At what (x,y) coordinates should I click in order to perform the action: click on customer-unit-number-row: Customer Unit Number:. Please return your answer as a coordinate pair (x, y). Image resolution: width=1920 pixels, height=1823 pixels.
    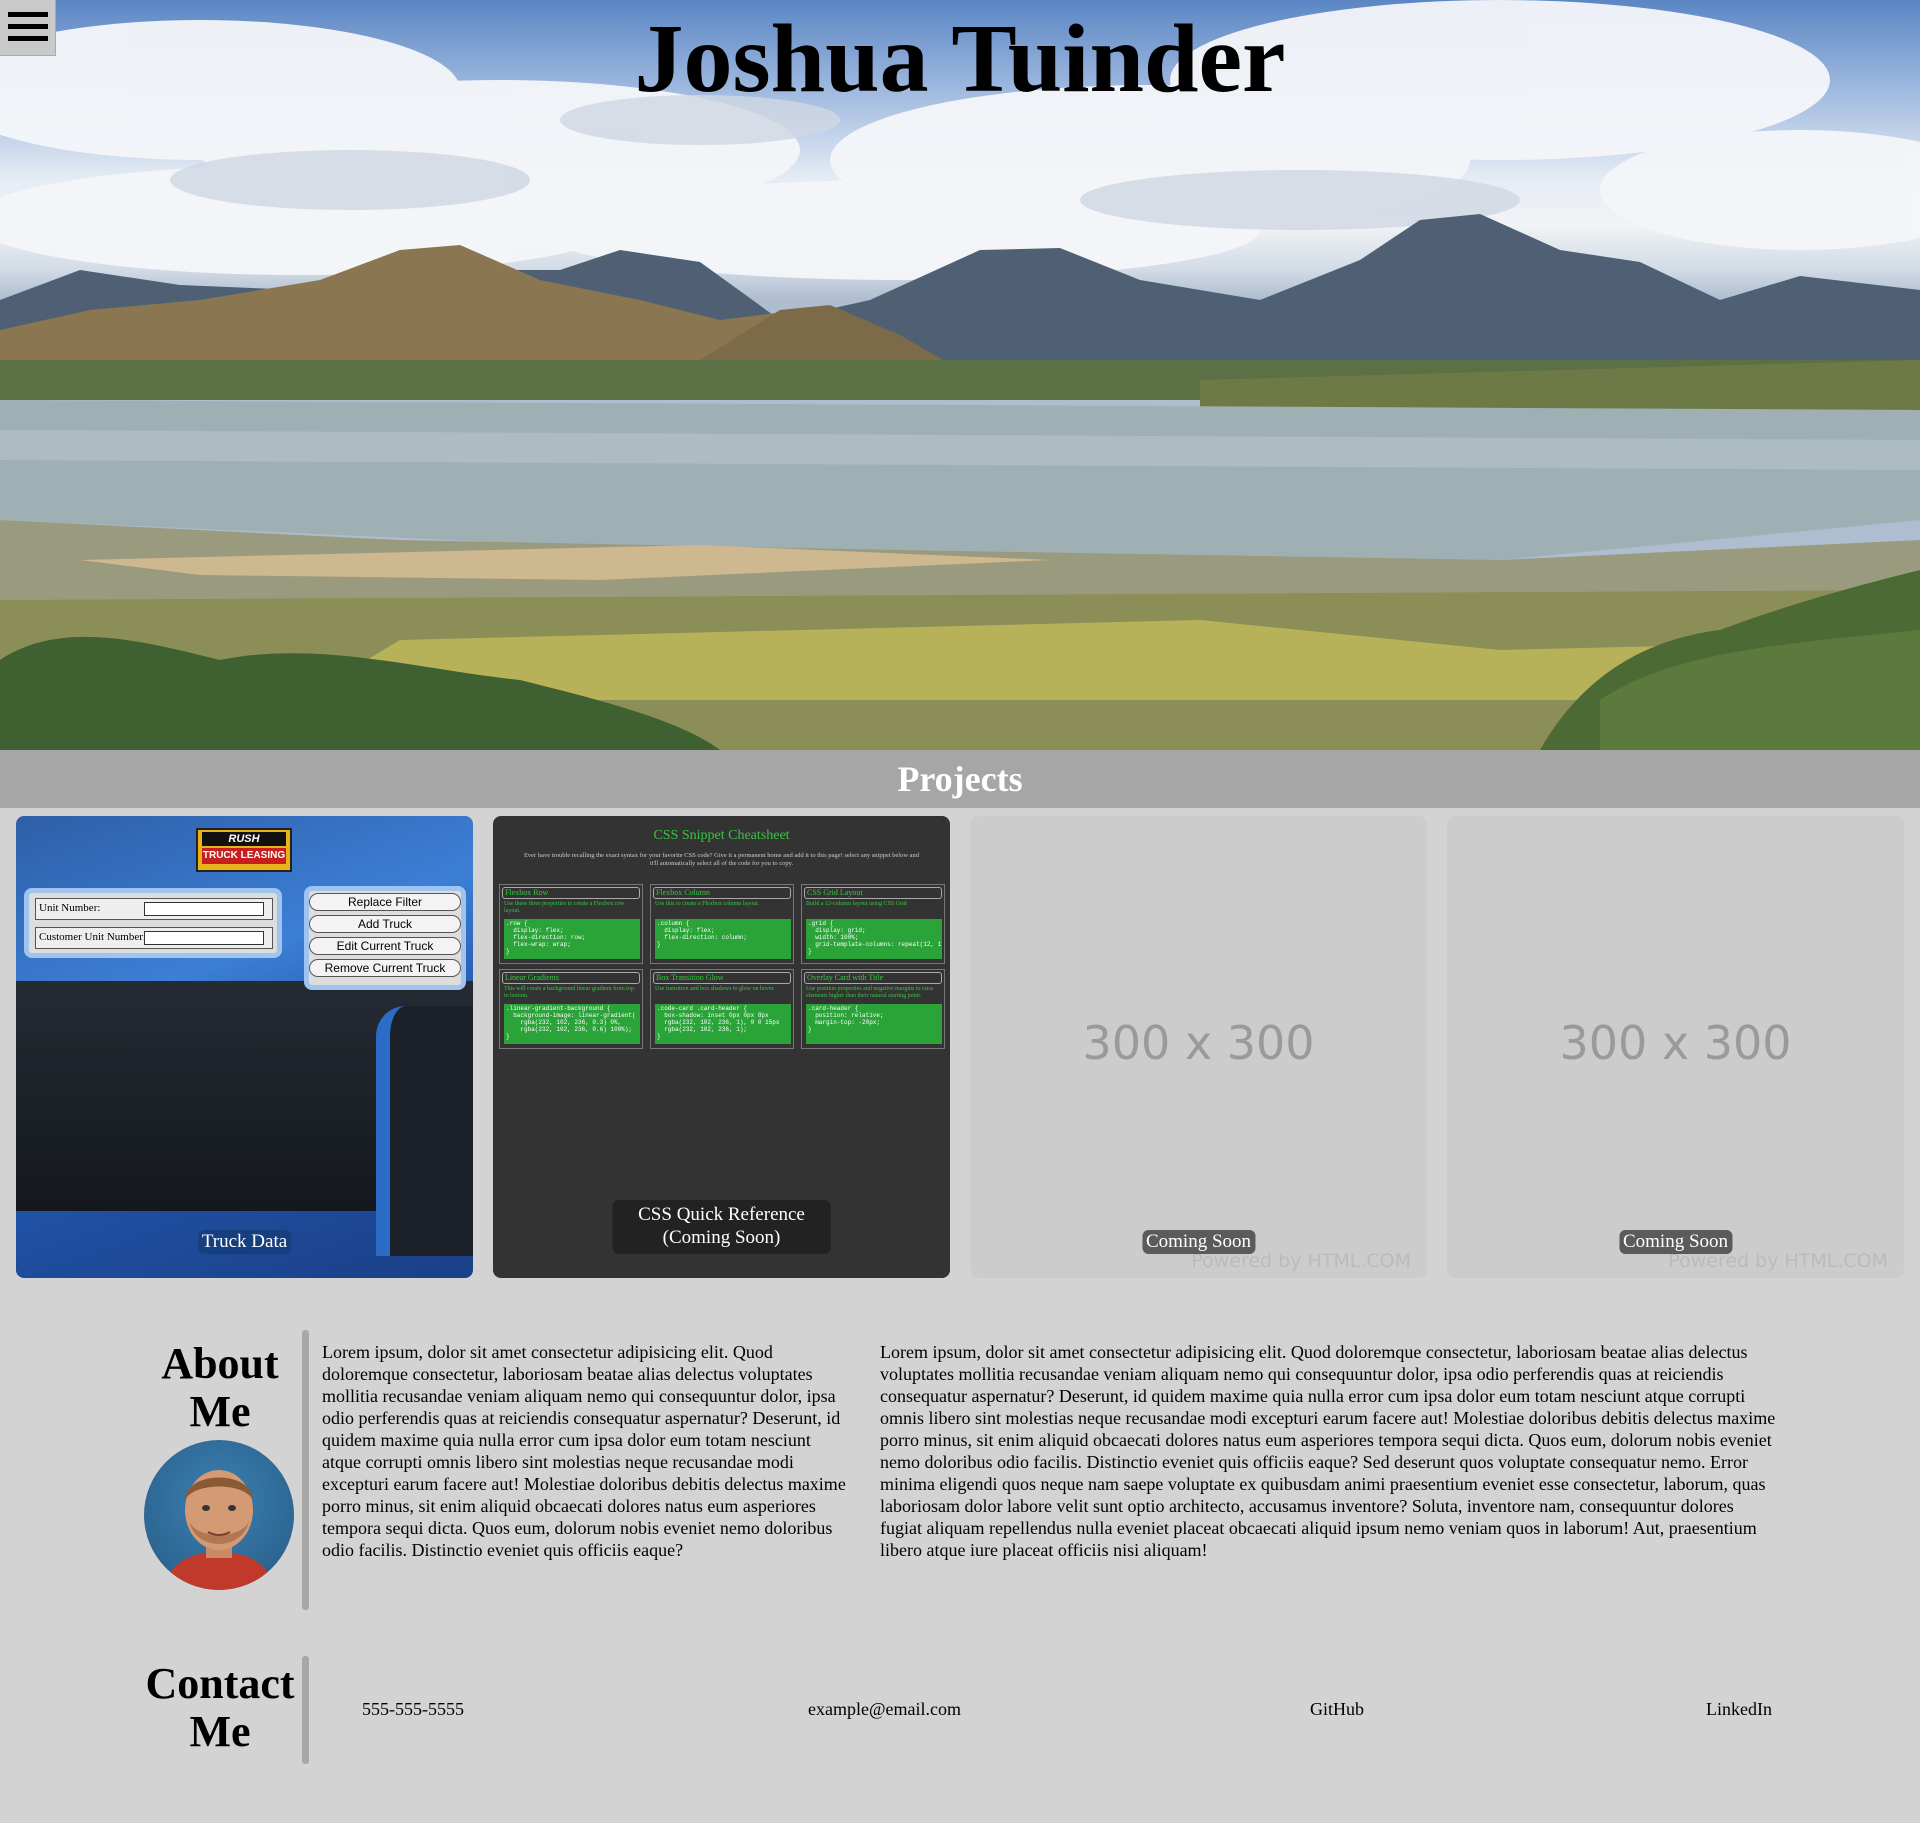
    Looking at the image, I should click on (154, 938).